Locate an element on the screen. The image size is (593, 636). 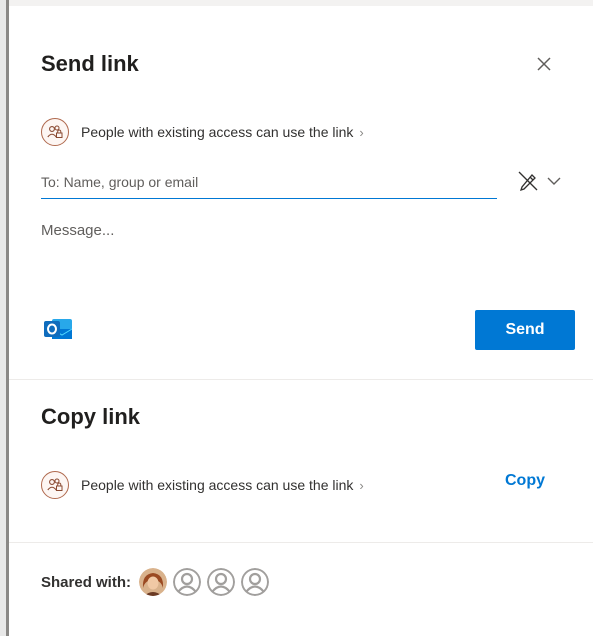
outlook-icon is located at coordinates (58, 329).